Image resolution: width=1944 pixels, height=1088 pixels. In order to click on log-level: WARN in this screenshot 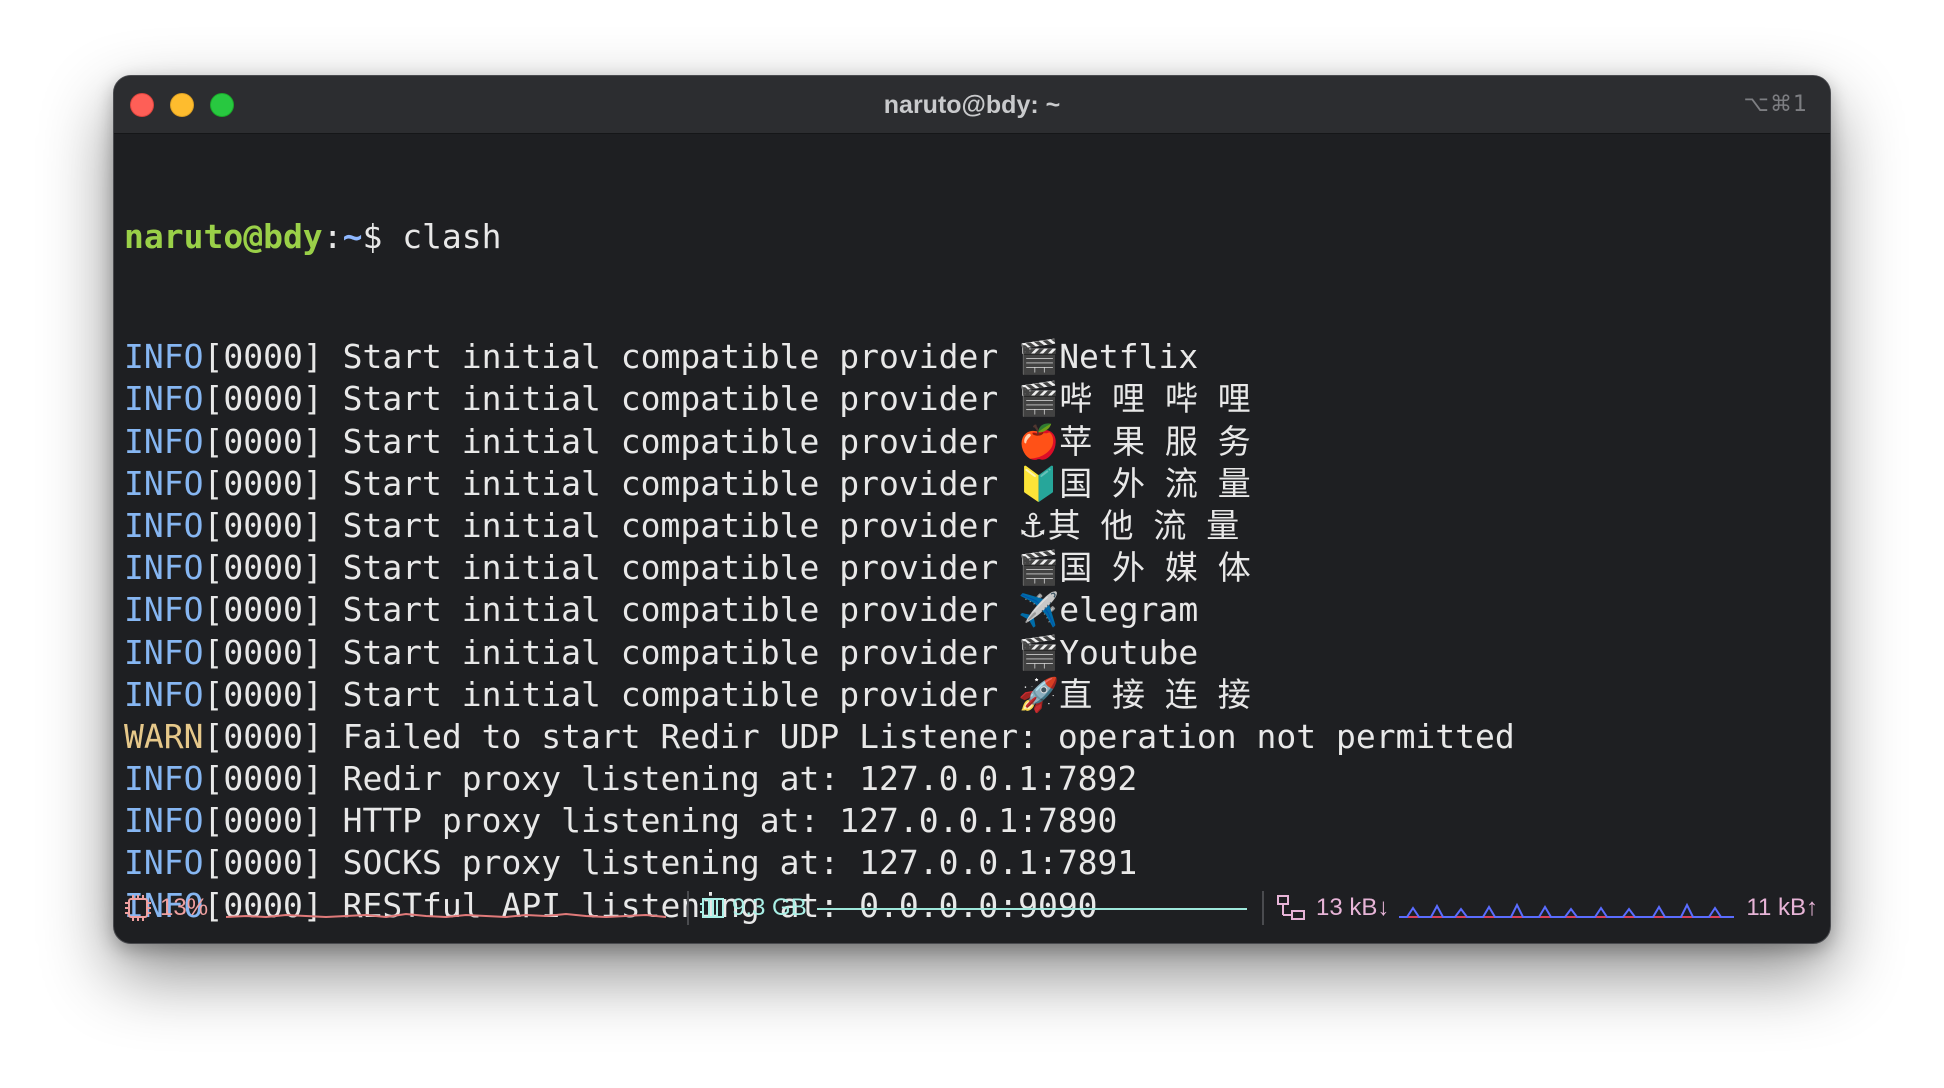, I will do `click(164, 736)`.